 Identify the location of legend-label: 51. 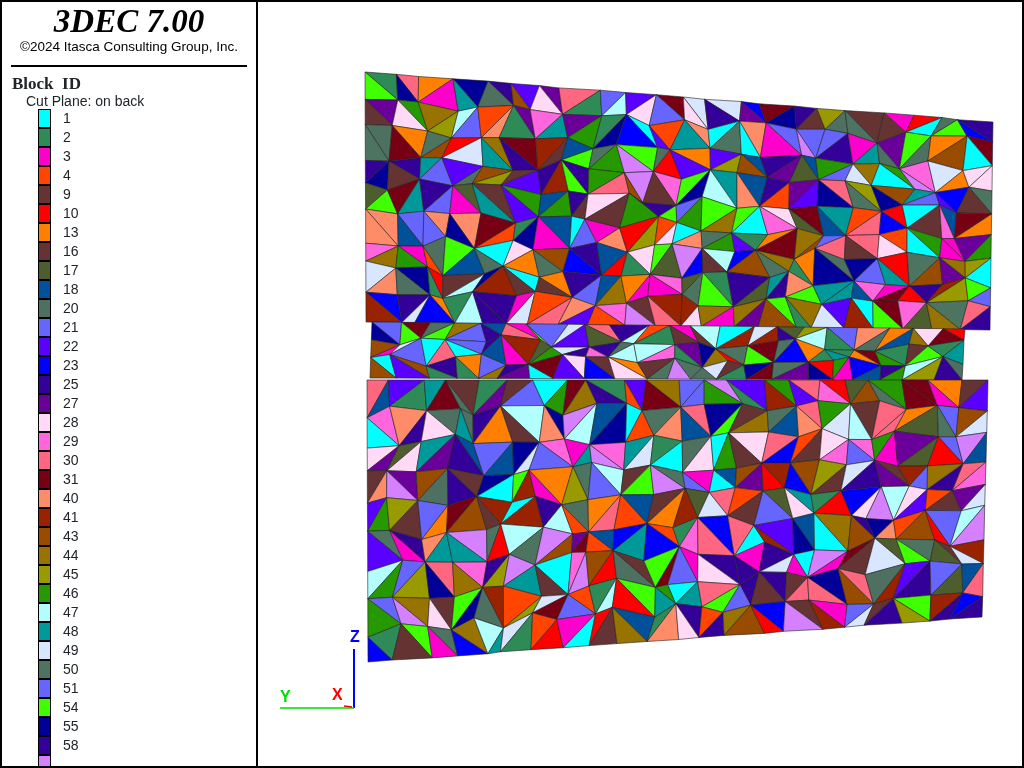
(71, 688).